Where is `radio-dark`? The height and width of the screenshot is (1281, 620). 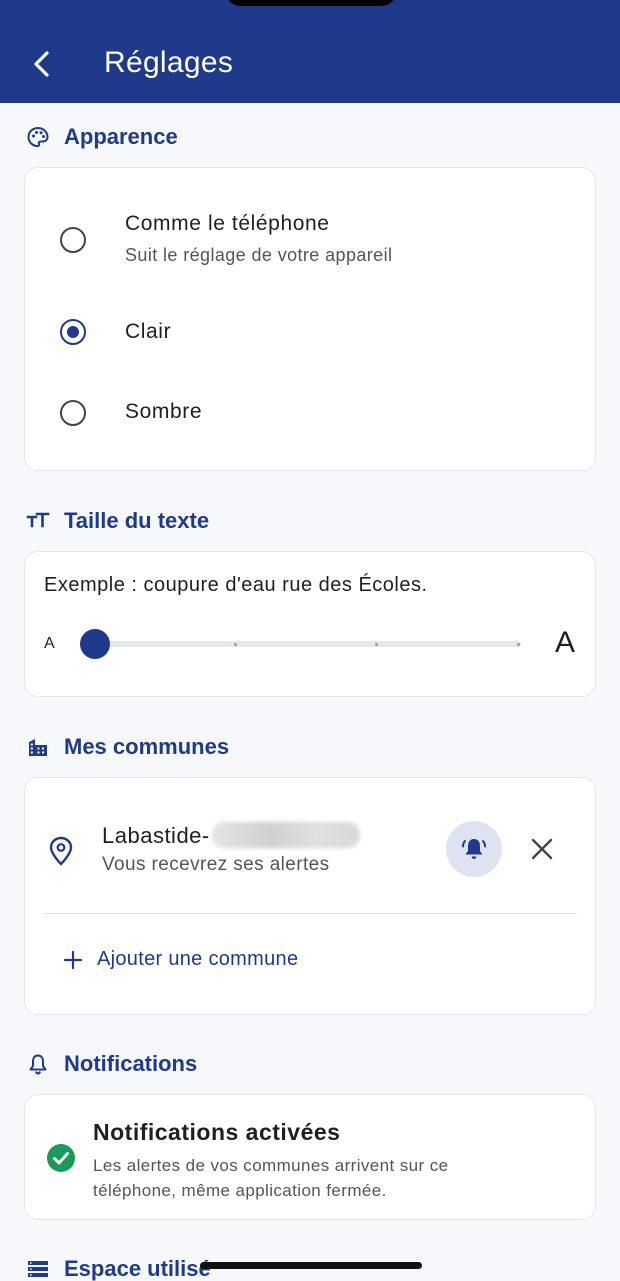 radio-dark is located at coordinates (73, 413).